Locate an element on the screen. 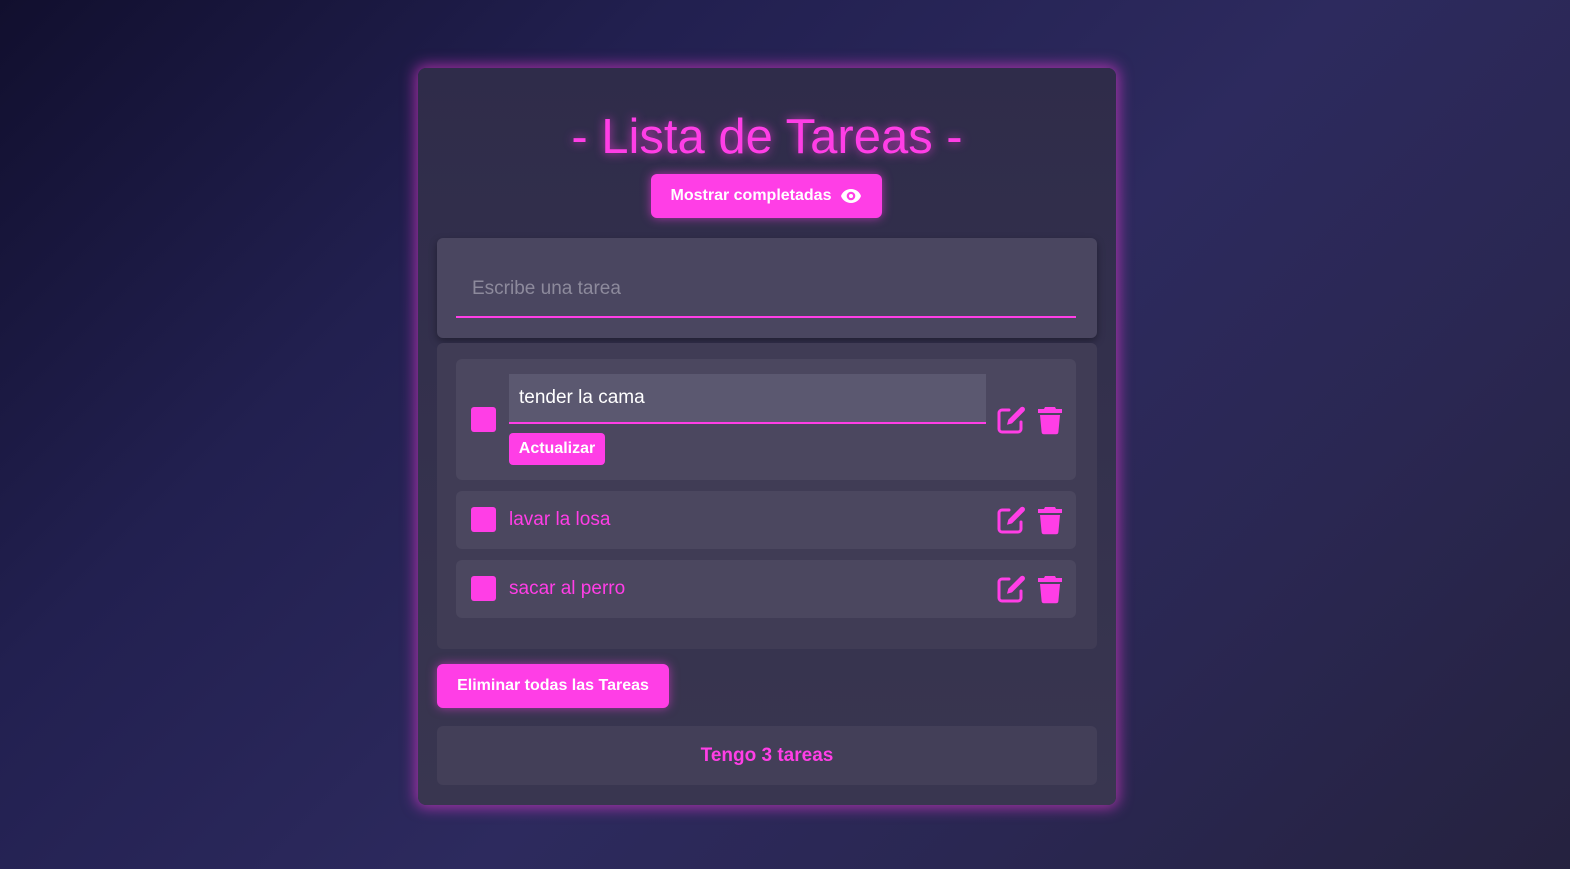  task-item-editing: Actualizar is located at coordinates (766, 419).